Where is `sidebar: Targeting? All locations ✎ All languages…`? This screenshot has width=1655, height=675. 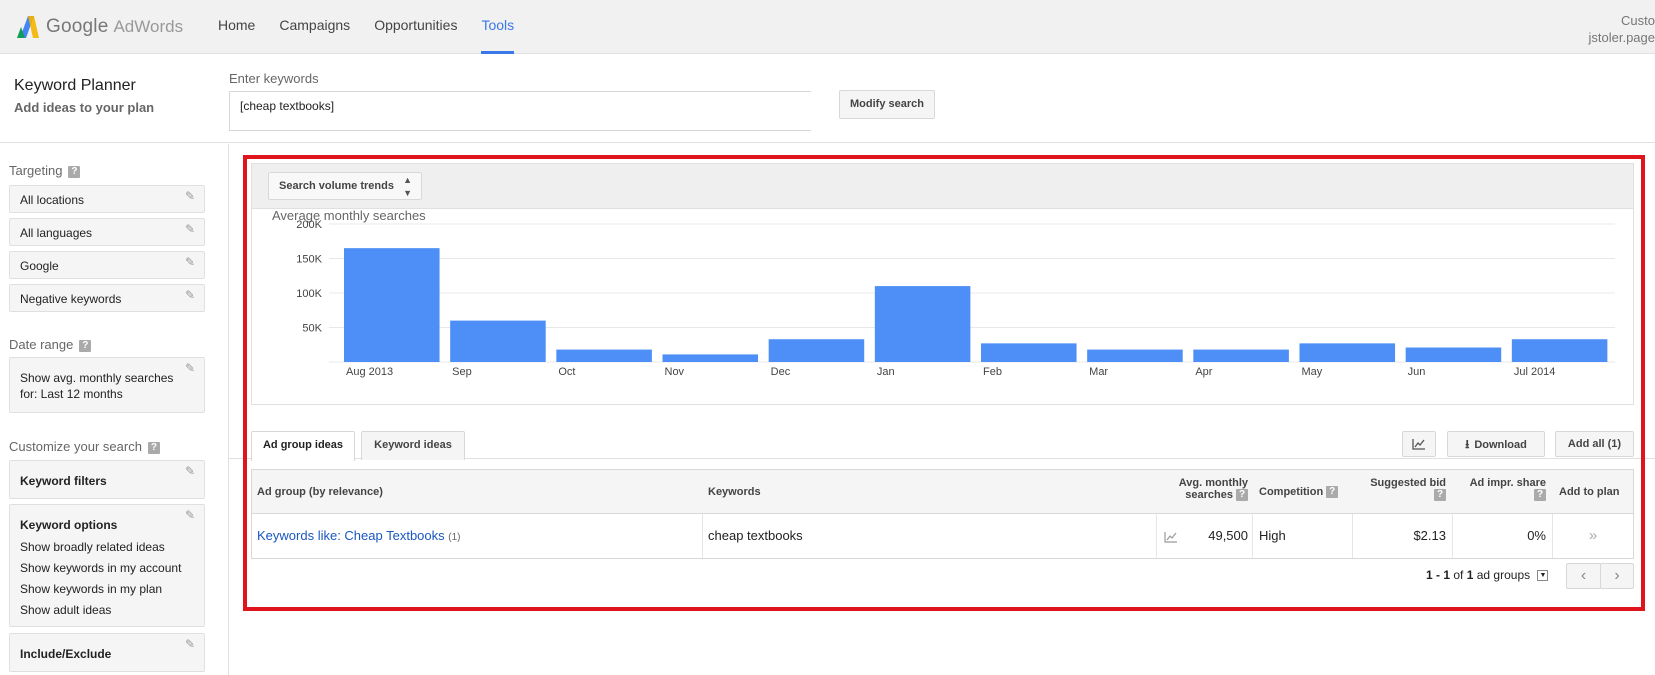 sidebar: Targeting? All locations ✎ All languages… is located at coordinates (114, 409).